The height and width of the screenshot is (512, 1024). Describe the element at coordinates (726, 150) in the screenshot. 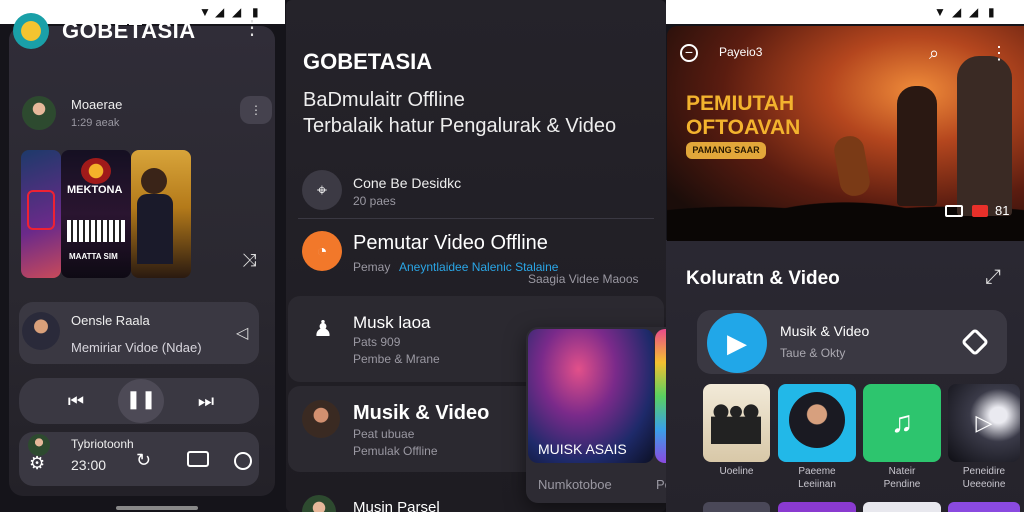

I see `hero-badge: PAMANG SAAR` at that location.